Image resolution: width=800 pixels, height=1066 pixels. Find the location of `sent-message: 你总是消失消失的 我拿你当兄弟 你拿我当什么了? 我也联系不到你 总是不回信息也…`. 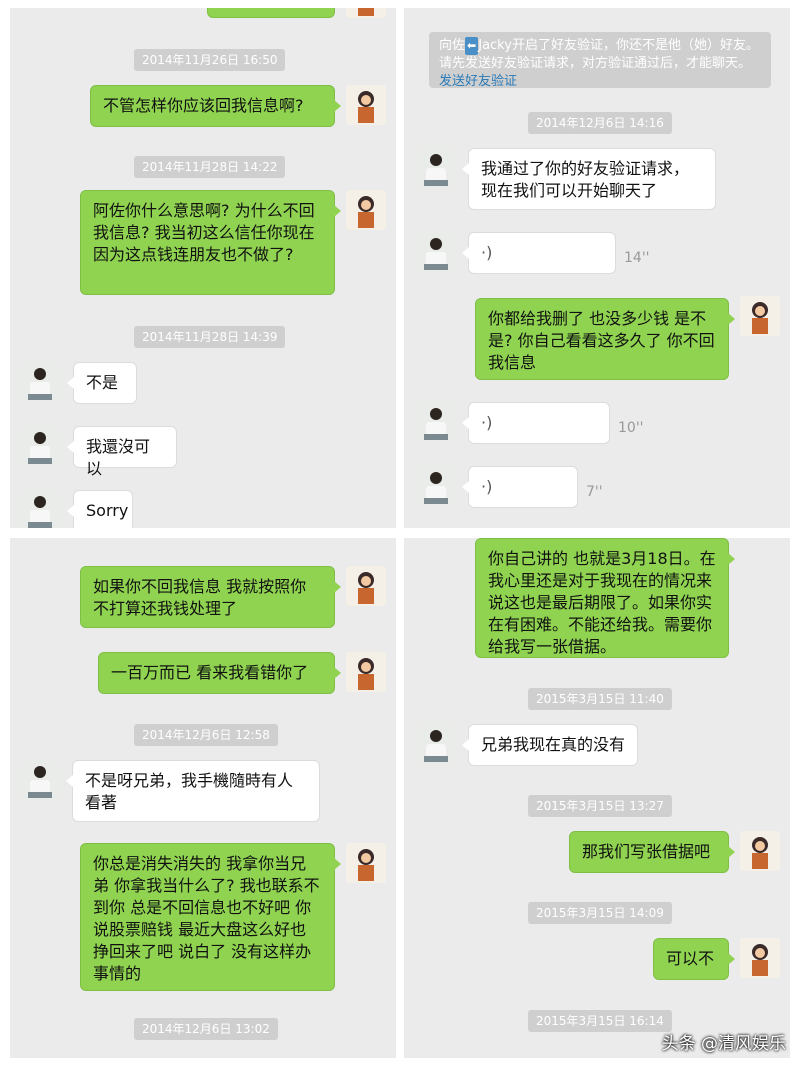

sent-message: 你总是消失消失的 我拿你当兄弟 你拿我当什么了? 我也联系不到你 总是不回信息也… is located at coordinates (210, 917).